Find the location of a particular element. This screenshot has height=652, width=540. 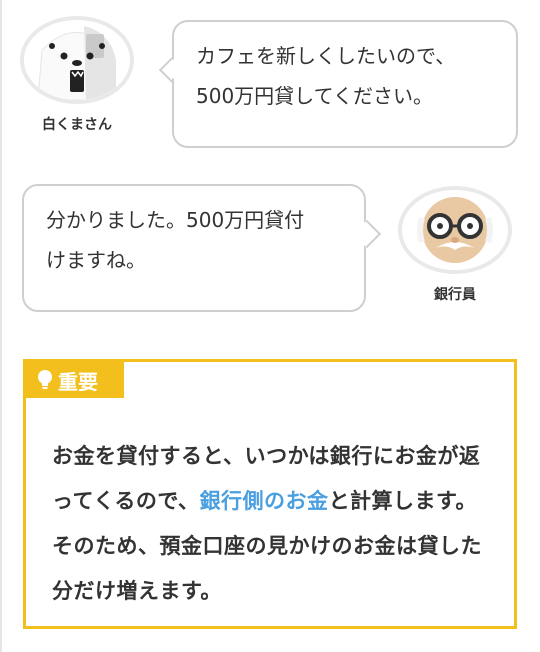

banker-avatar is located at coordinates (455, 230).